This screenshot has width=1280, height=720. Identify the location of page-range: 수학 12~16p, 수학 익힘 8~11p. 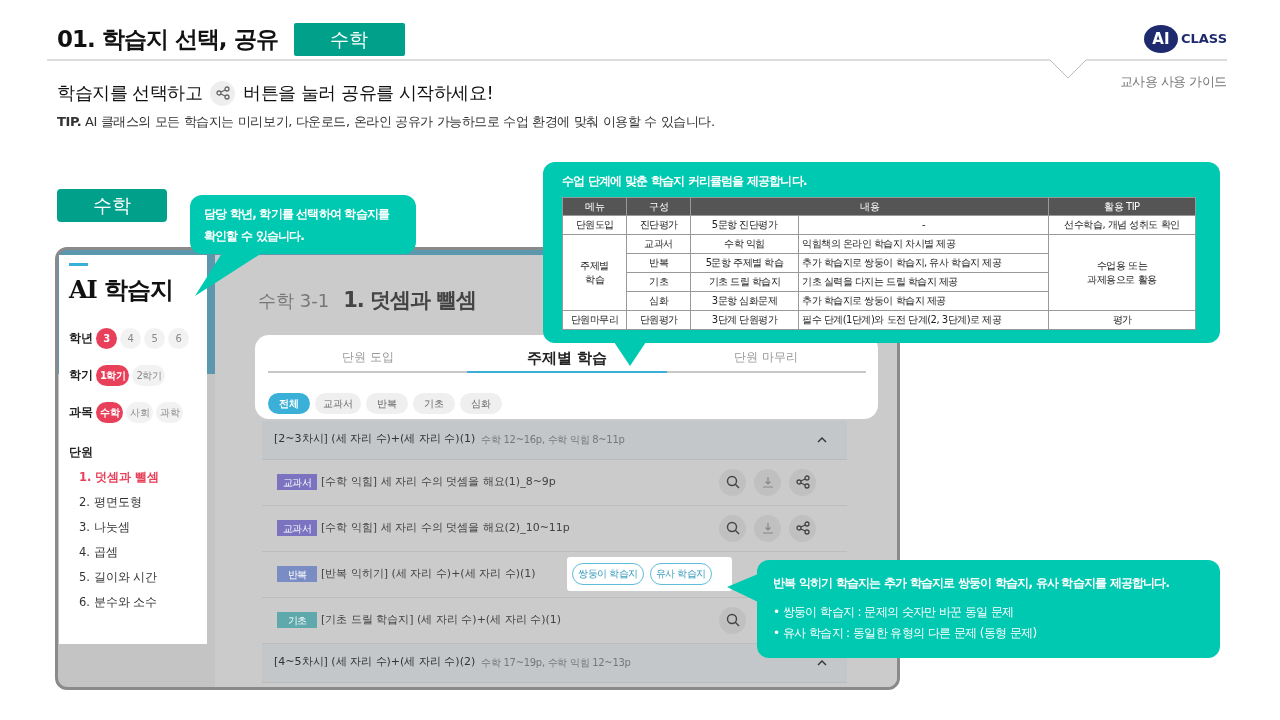
(553, 440).